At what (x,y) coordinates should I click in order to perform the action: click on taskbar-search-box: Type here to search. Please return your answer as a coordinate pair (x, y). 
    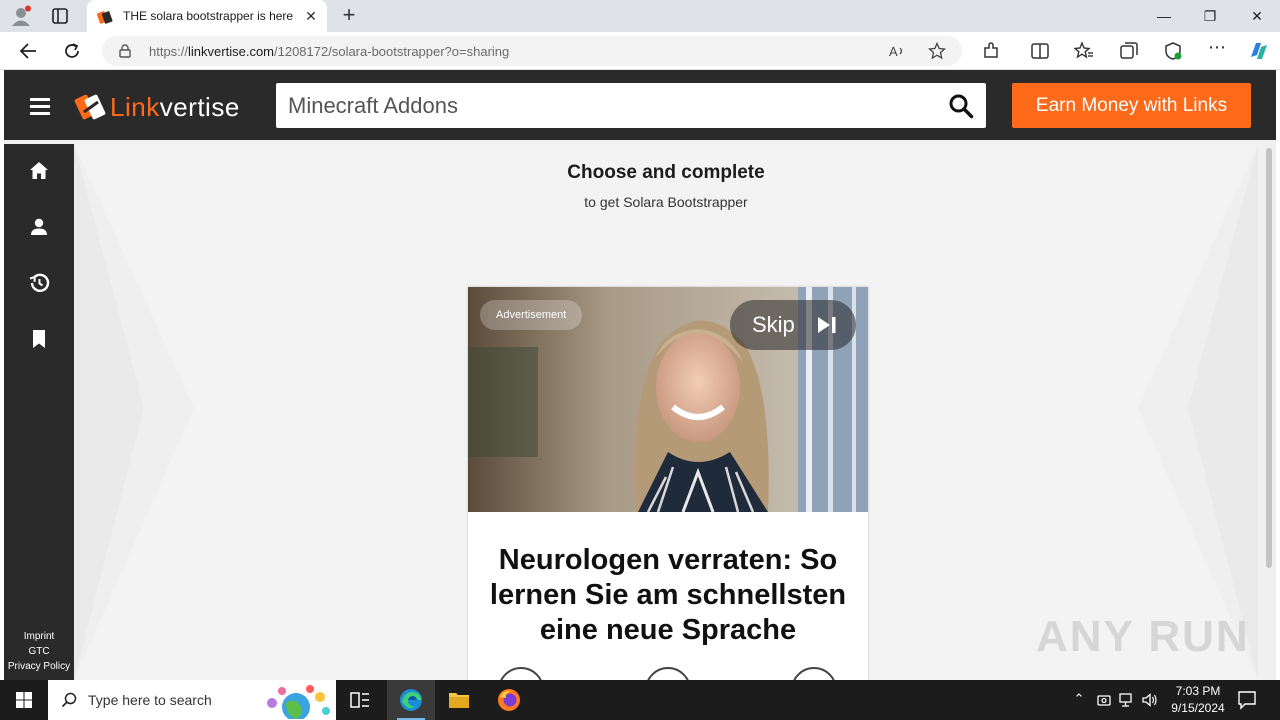
    Looking at the image, I should click on (192, 700).